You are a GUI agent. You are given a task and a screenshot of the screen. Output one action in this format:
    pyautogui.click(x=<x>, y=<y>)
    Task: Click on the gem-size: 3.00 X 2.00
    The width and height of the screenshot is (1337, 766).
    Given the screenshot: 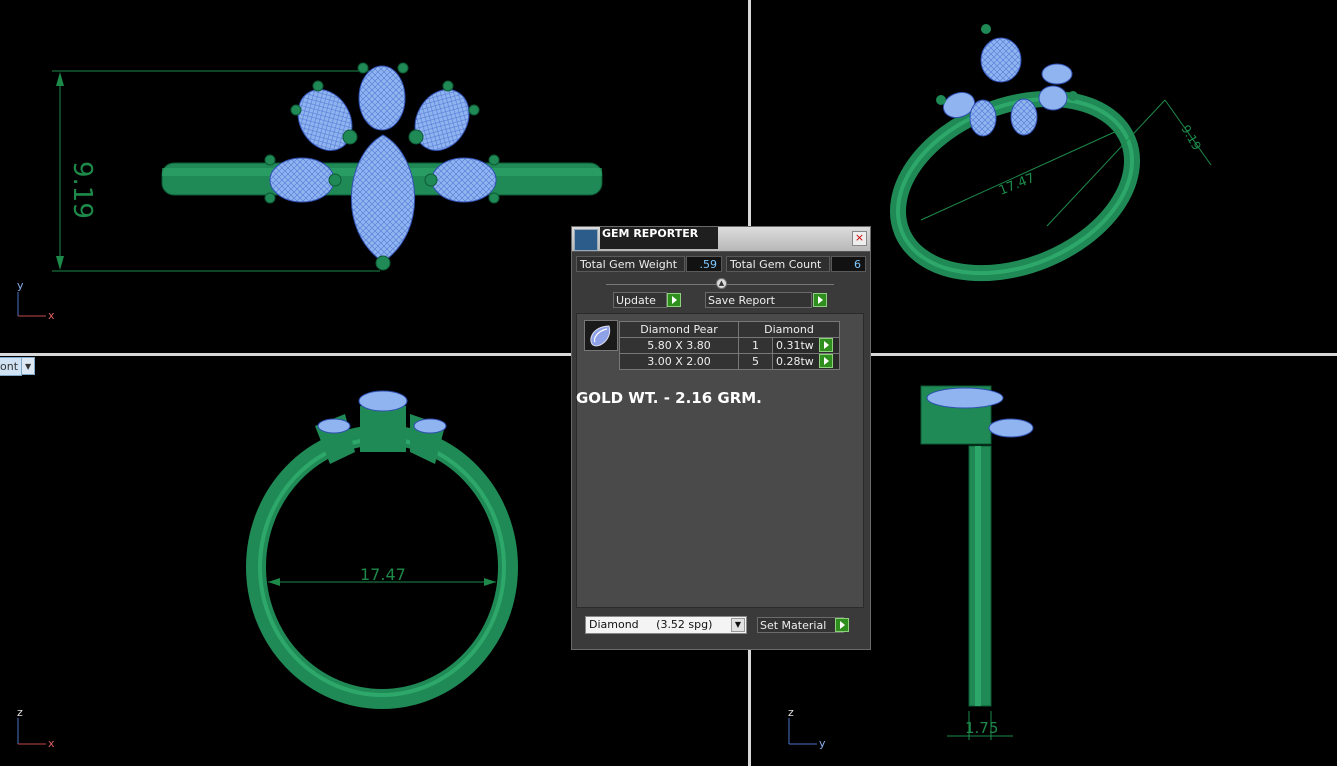 What is the action you would take?
    pyautogui.click(x=679, y=361)
    